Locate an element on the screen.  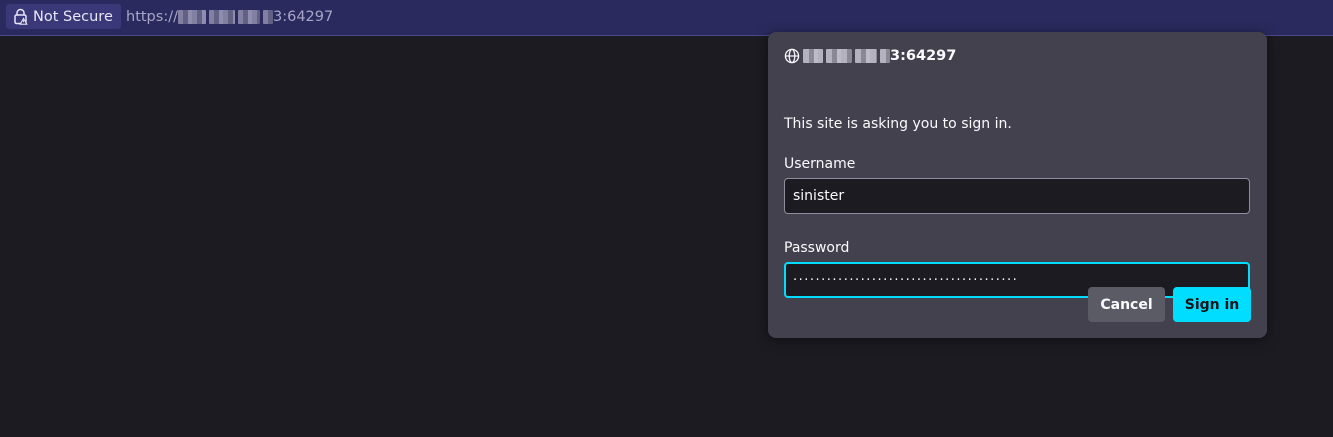
password-label: Password is located at coordinates (817, 248).